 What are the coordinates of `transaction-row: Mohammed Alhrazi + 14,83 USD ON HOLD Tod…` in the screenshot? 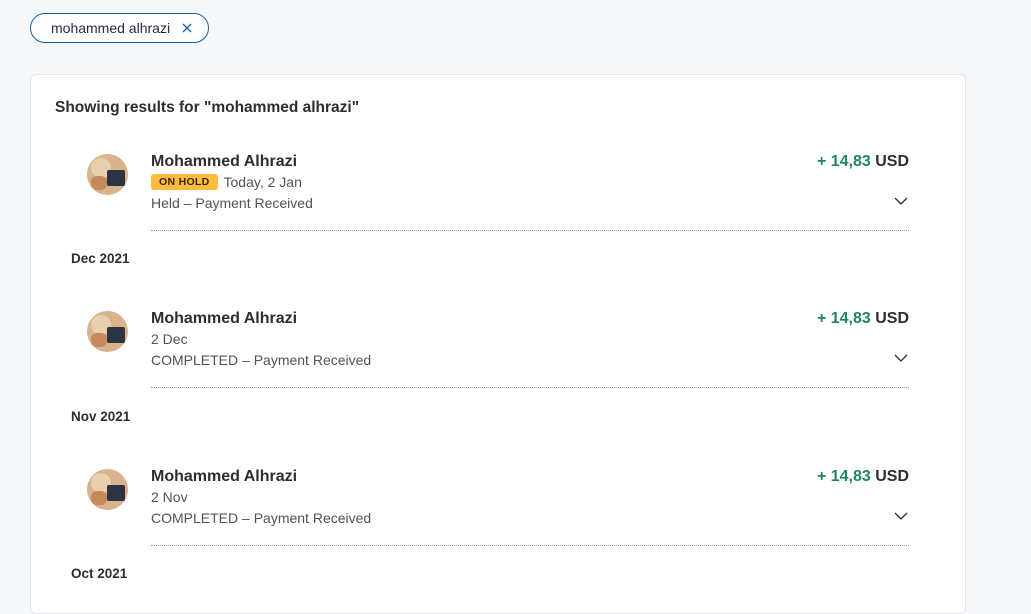 It's located at (499, 198).